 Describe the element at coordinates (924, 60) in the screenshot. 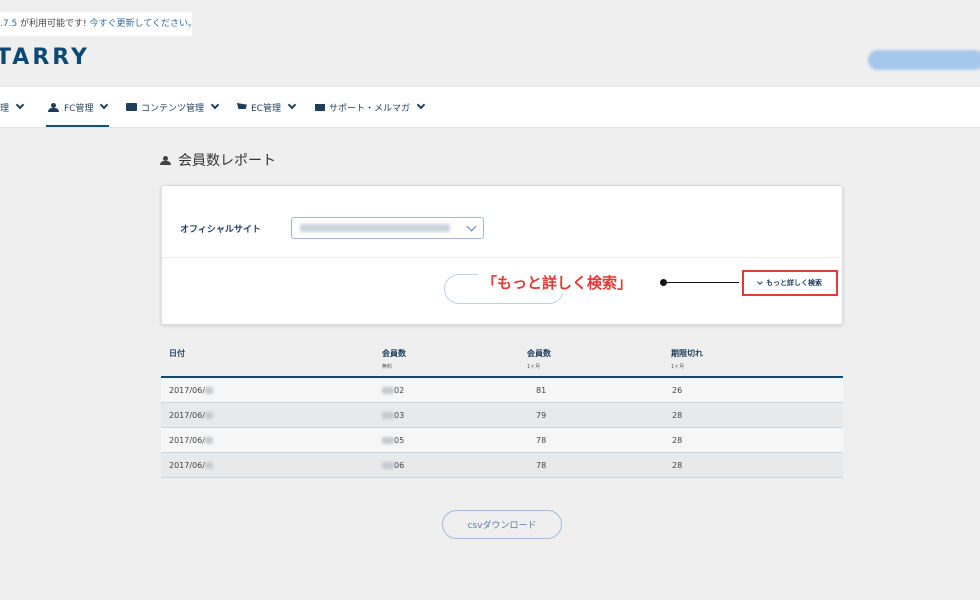

I see `user-menu-button` at that location.